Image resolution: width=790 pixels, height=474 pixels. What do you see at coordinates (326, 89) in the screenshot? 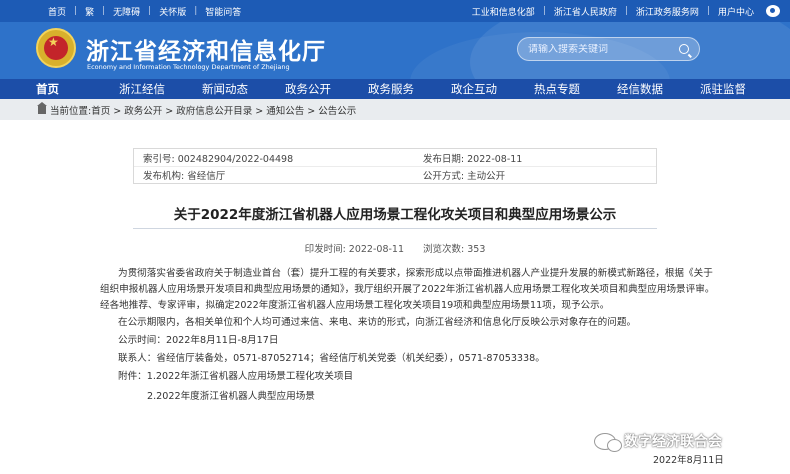
I see `nav-gov-affairs: 政务公开` at bounding box center [326, 89].